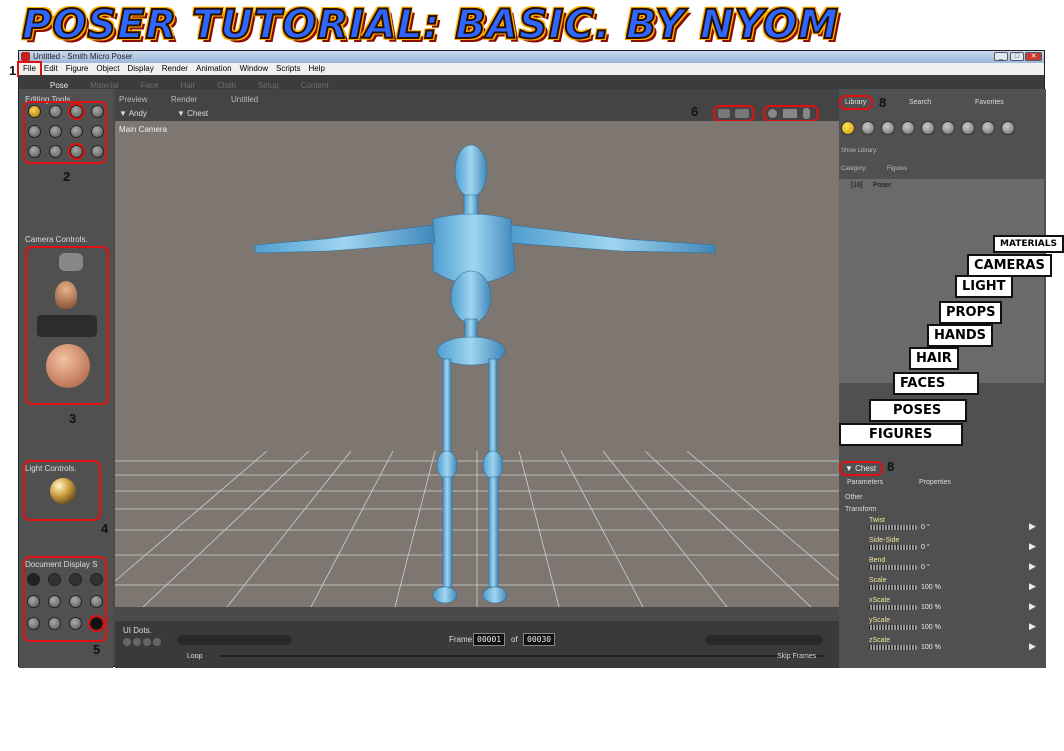  I want to click on param-scale: Scale 100 %, so click(905, 584).